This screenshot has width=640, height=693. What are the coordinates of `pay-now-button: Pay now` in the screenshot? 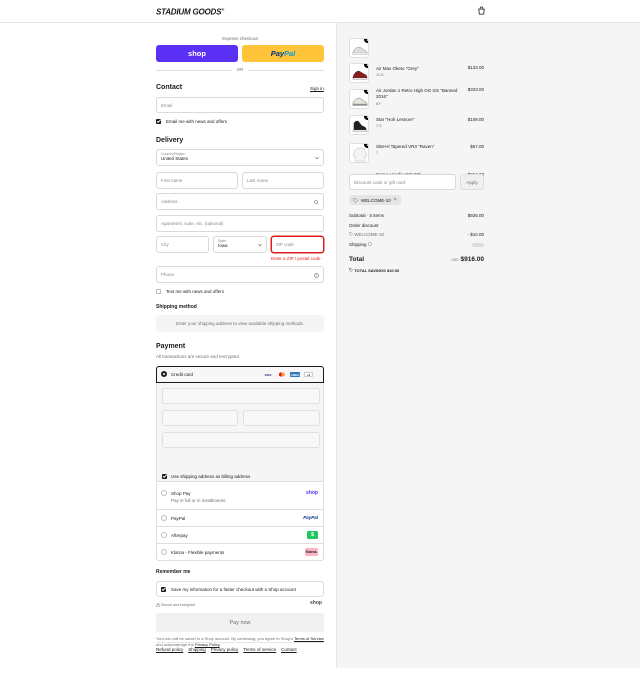 It's located at (240, 622).